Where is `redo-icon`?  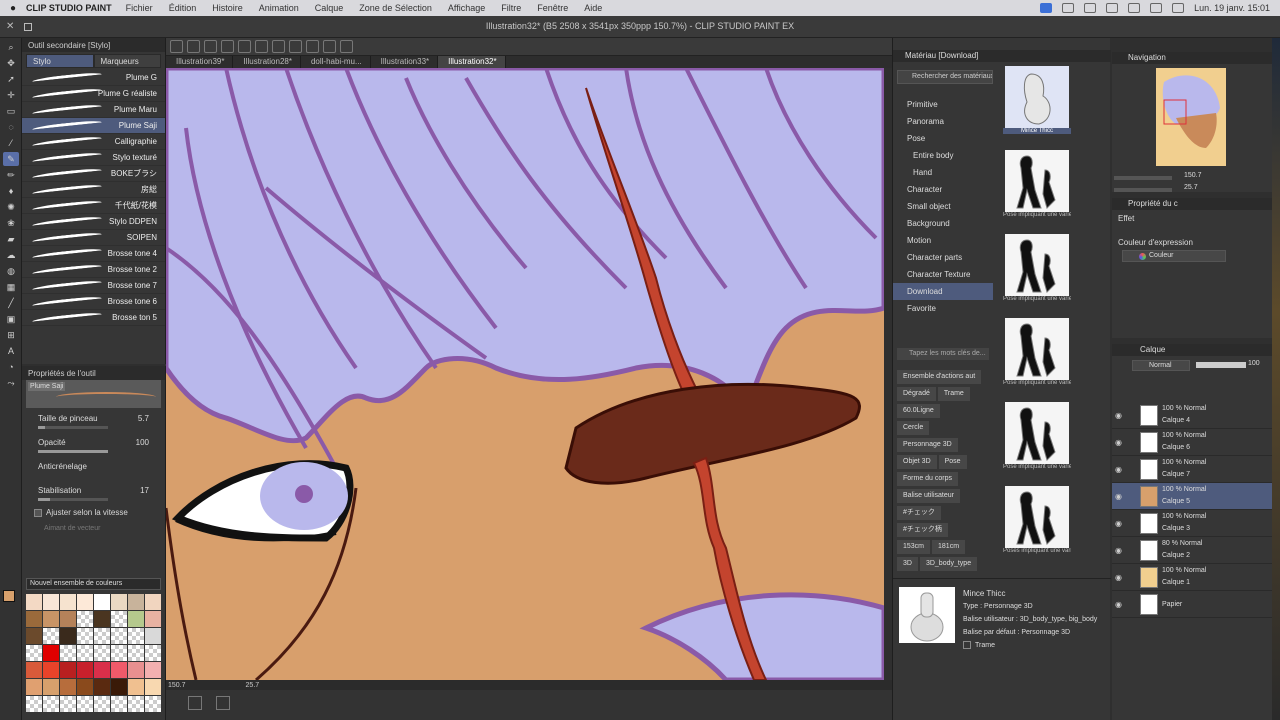 redo-icon is located at coordinates (244, 46).